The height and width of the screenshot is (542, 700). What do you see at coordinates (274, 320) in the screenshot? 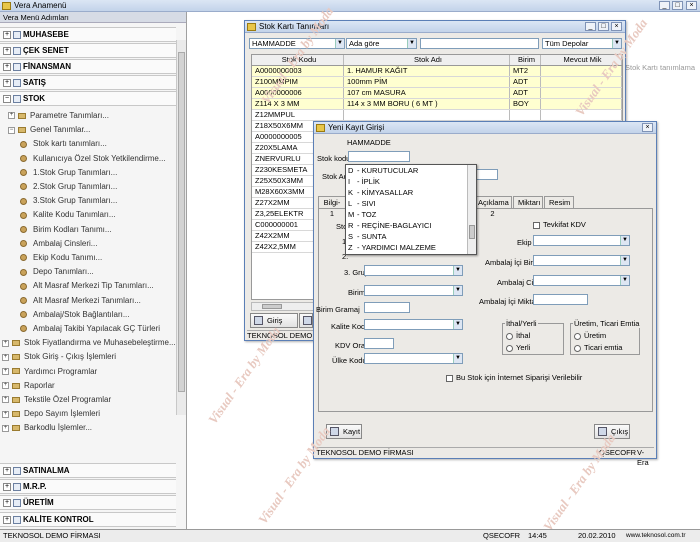
I see `new-entry-button: Giriş` at bounding box center [274, 320].